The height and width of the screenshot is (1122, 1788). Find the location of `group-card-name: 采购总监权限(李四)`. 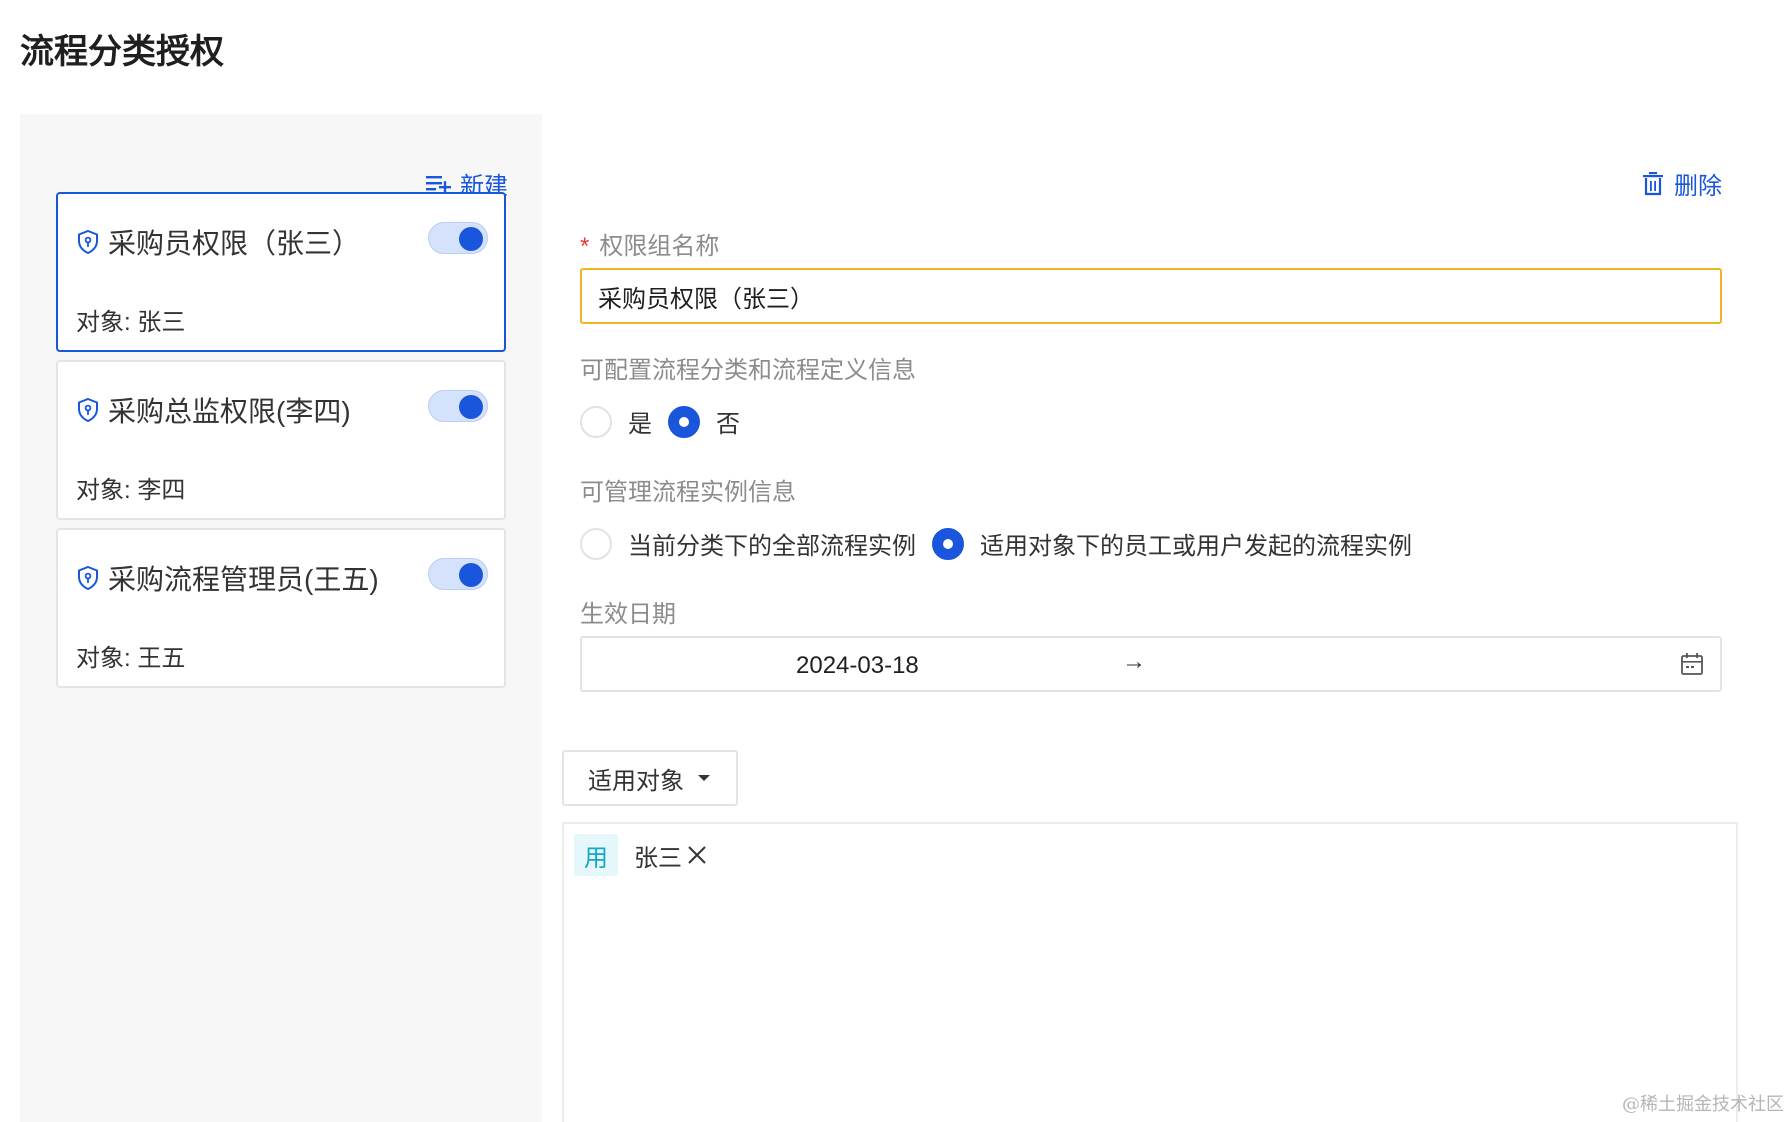

group-card-name: 采购总监权限(李四) is located at coordinates (229, 411).